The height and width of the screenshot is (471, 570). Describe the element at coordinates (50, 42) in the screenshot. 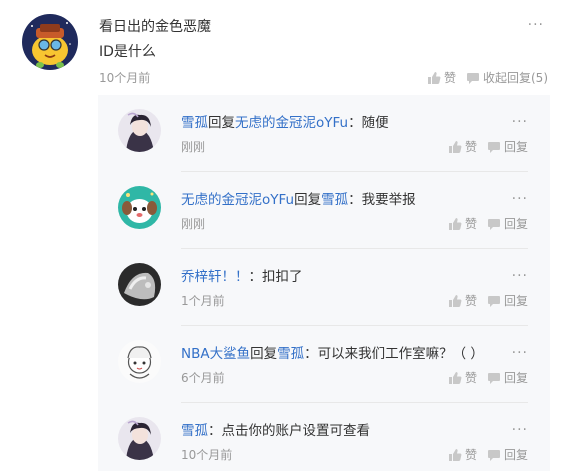

I see `comment-author-avatar` at that location.